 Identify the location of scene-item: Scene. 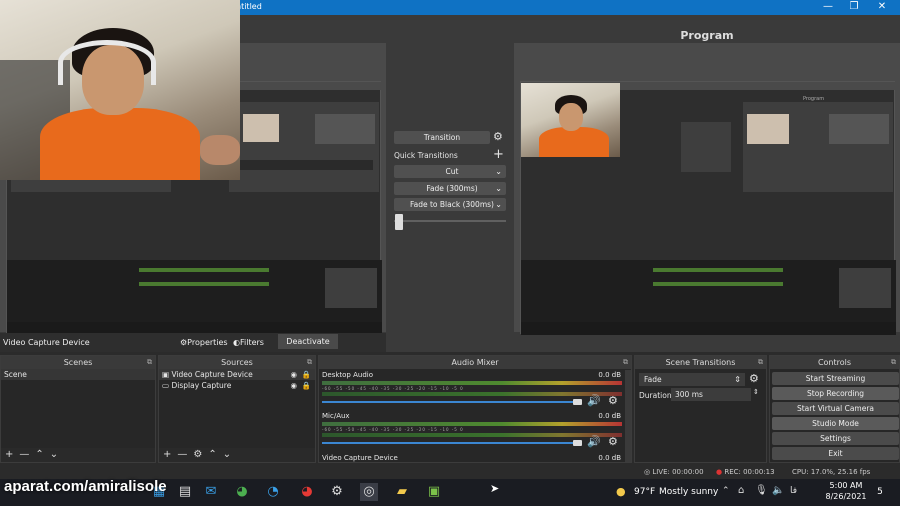
(78, 374).